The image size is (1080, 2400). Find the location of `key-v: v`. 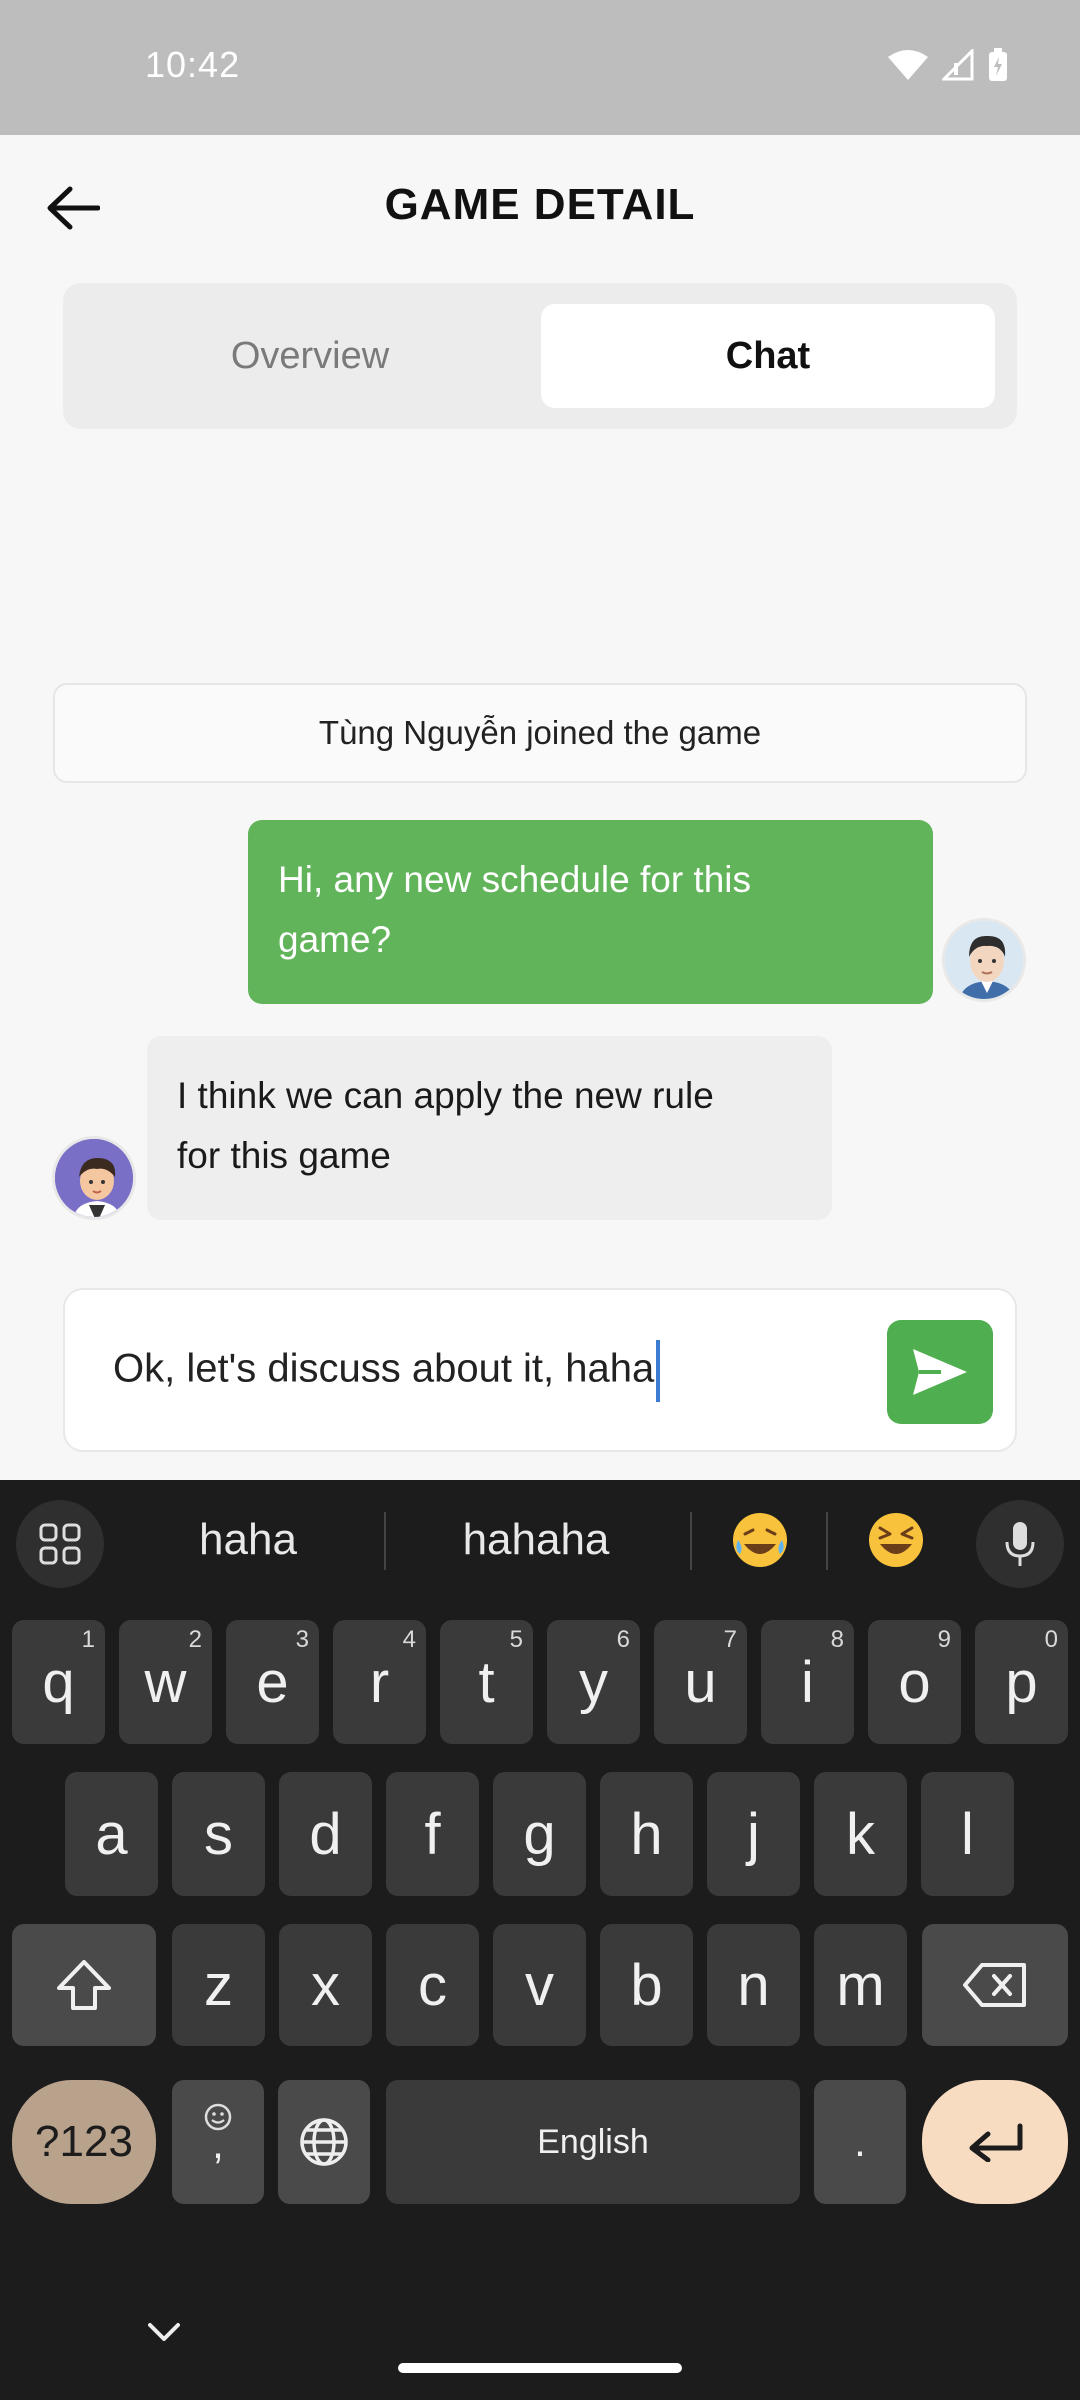

key-v: v is located at coordinates (539, 1985).